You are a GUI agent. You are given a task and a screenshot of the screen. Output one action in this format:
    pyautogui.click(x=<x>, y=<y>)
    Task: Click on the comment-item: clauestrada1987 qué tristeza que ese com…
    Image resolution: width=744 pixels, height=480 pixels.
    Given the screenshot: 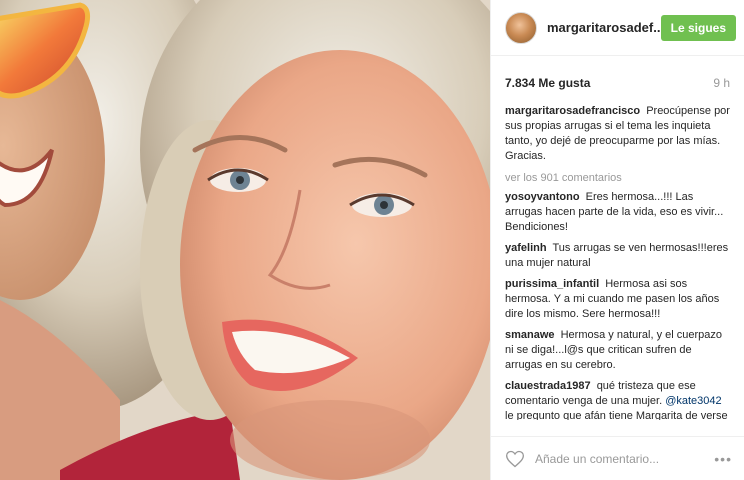 What is the action you would take?
    pyautogui.click(x=617, y=399)
    